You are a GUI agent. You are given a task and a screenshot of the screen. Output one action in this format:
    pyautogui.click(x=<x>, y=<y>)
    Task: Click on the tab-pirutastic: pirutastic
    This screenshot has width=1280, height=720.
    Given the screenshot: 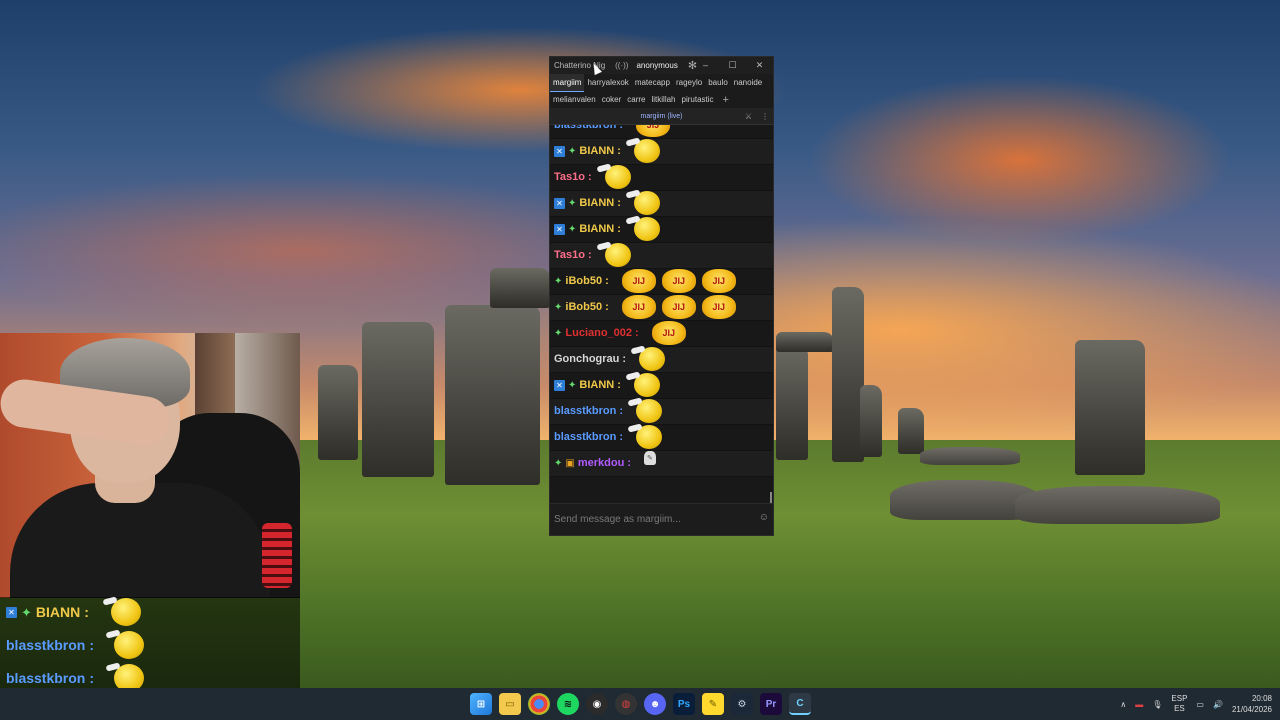 What is the action you would take?
    pyautogui.click(x=698, y=99)
    